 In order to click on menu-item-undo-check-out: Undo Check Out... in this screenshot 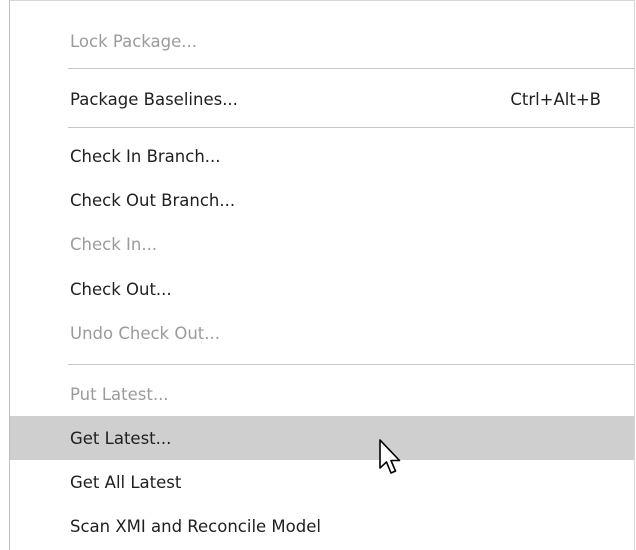, I will do `click(322, 333)`.